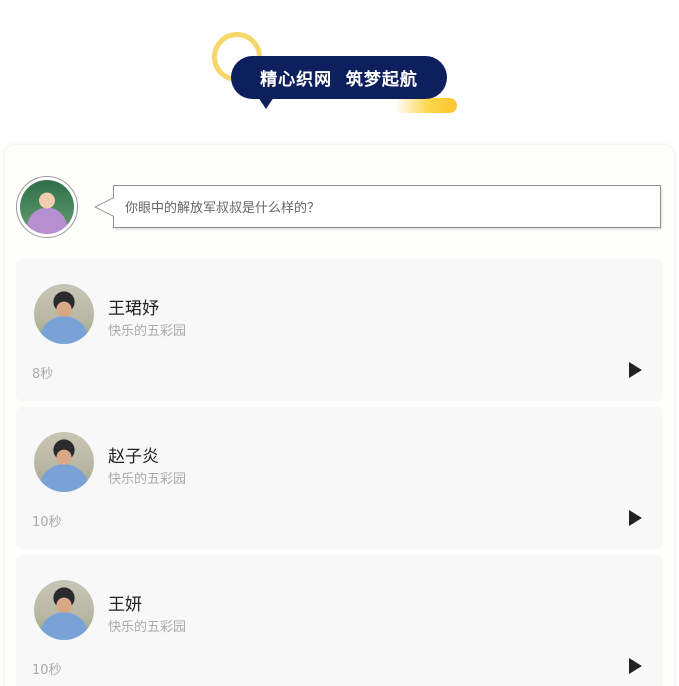 The height and width of the screenshot is (686, 679). I want to click on stripe-decoration, so click(426, 105).